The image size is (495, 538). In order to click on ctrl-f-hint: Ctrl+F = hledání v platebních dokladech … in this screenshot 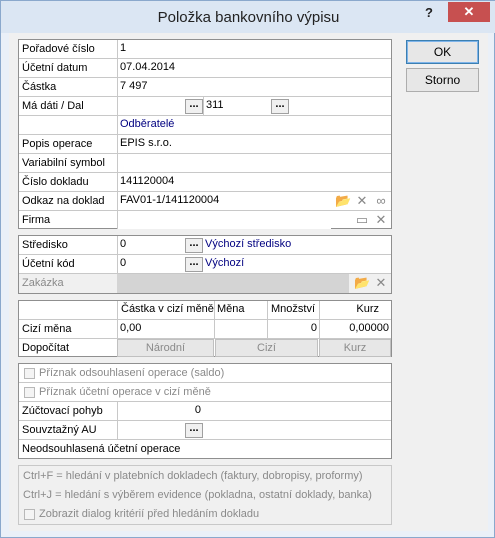, I will do `click(193, 476)`.